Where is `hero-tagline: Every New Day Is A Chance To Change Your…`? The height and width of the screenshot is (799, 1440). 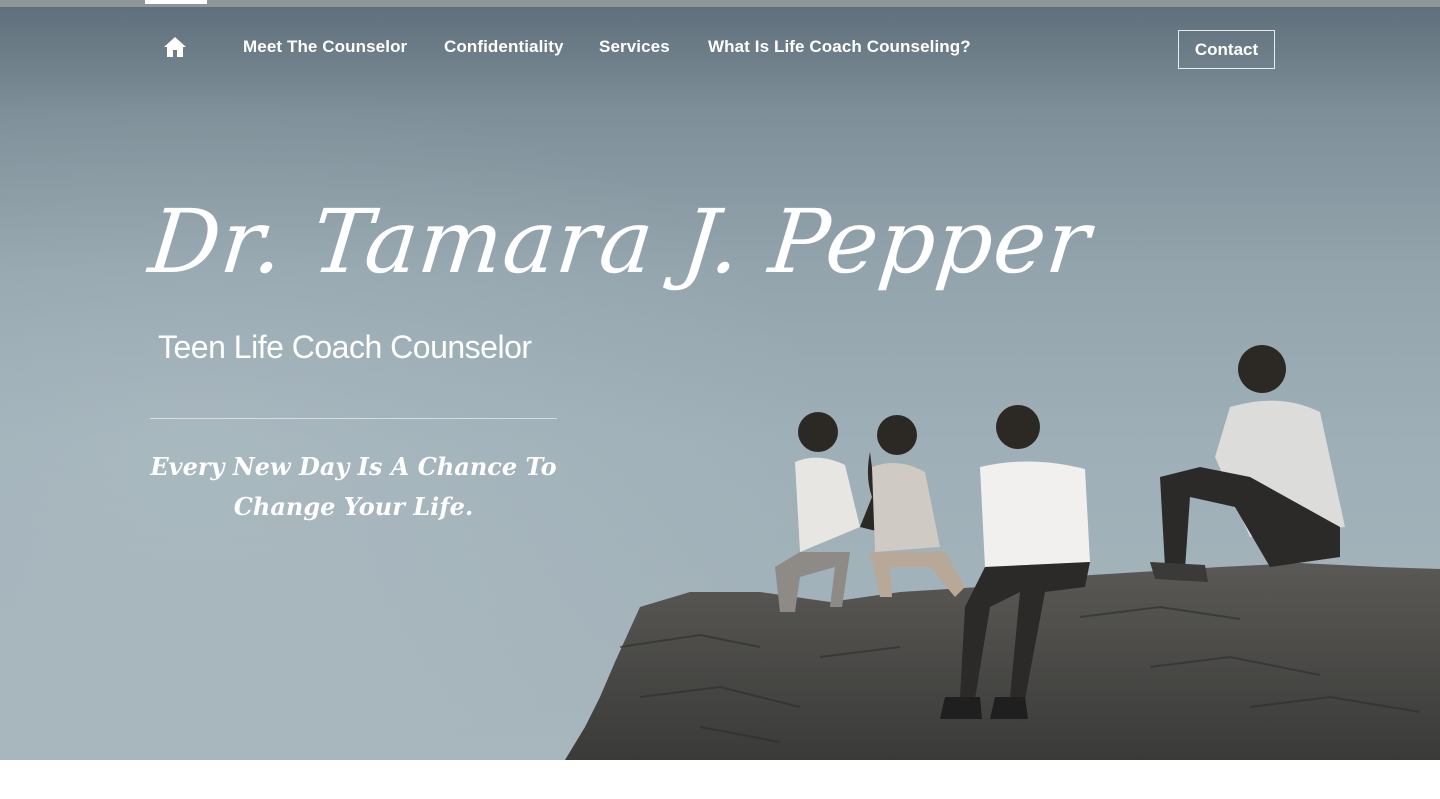 hero-tagline: Every New Day Is A Chance To Change Your… is located at coordinates (353, 486).